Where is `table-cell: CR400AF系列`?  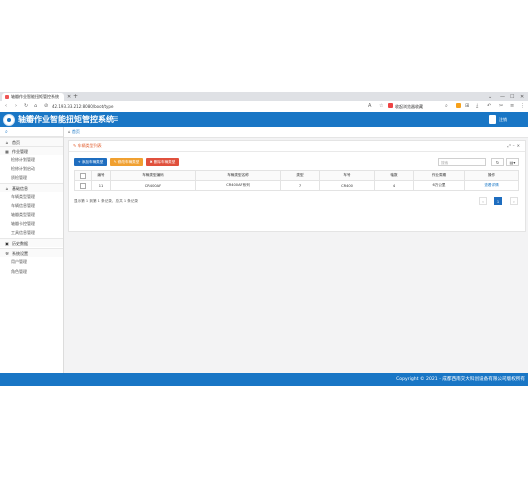 table-cell: CR400AF系列 is located at coordinates (238, 185).